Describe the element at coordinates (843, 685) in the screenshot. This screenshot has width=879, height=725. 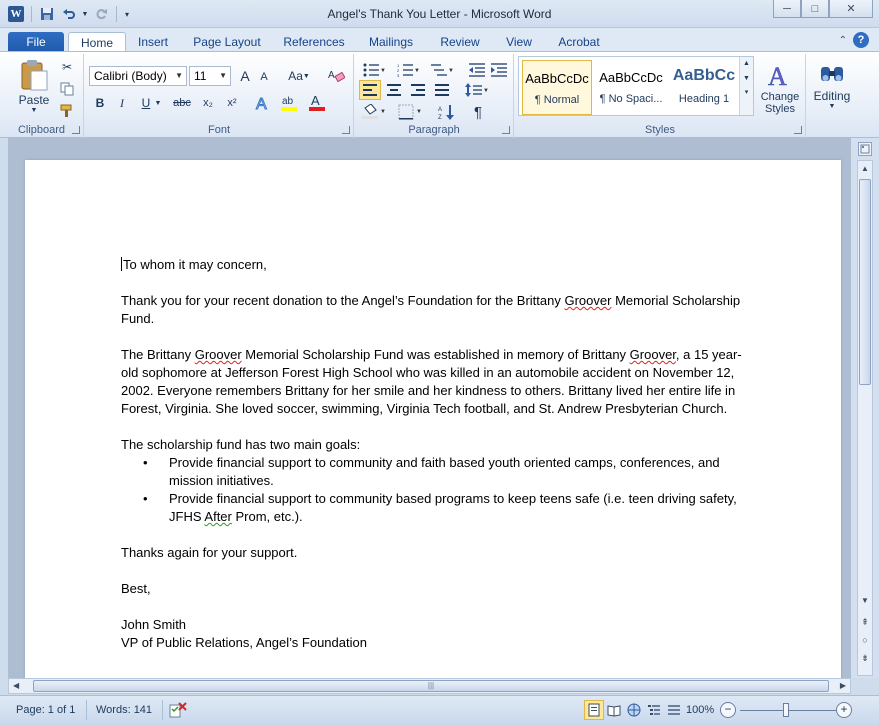
I see `scroll-right-icon: ▶` at that location.